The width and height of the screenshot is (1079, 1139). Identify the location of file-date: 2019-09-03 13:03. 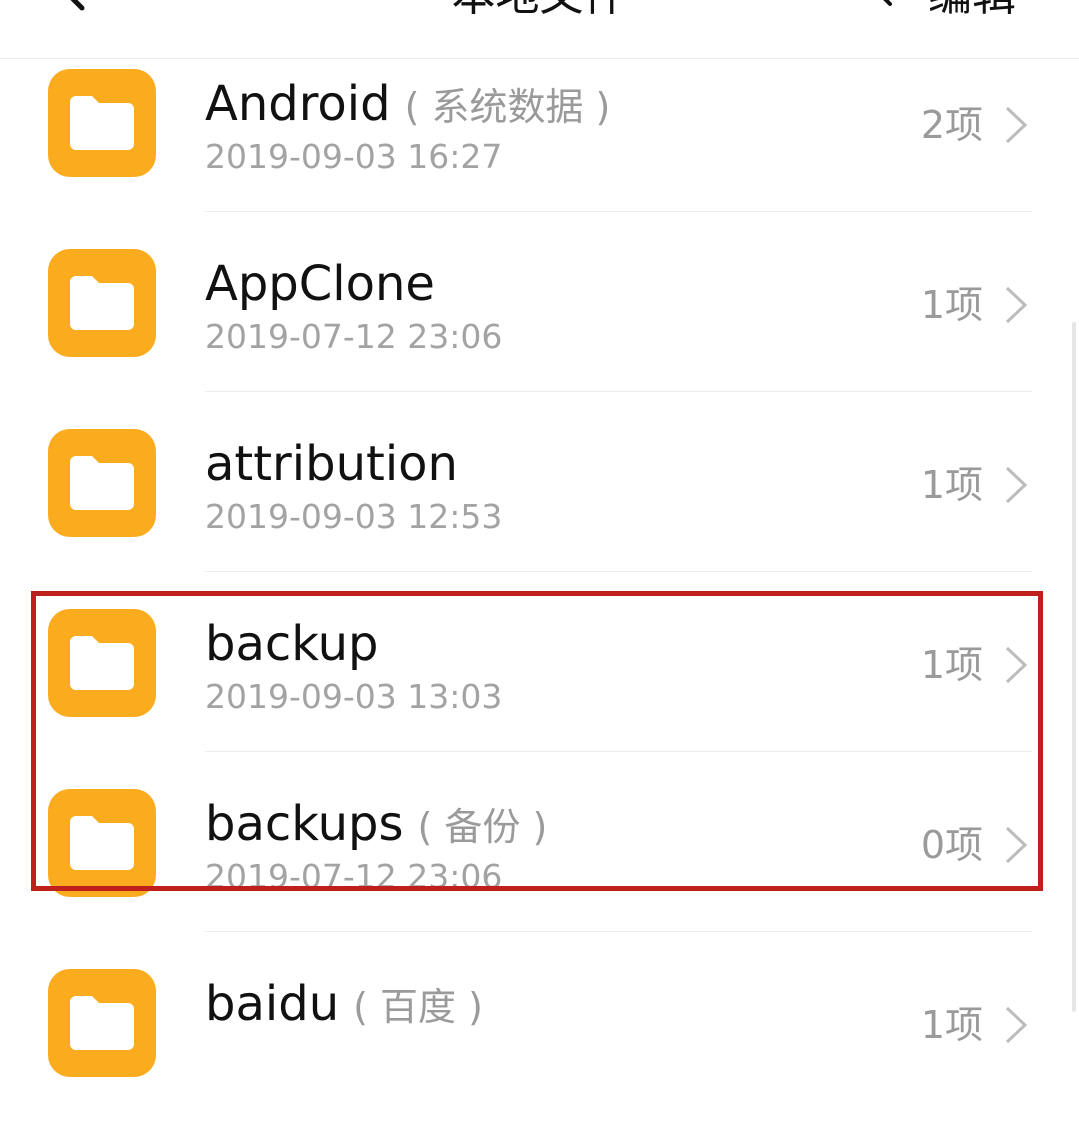
(354, 696).